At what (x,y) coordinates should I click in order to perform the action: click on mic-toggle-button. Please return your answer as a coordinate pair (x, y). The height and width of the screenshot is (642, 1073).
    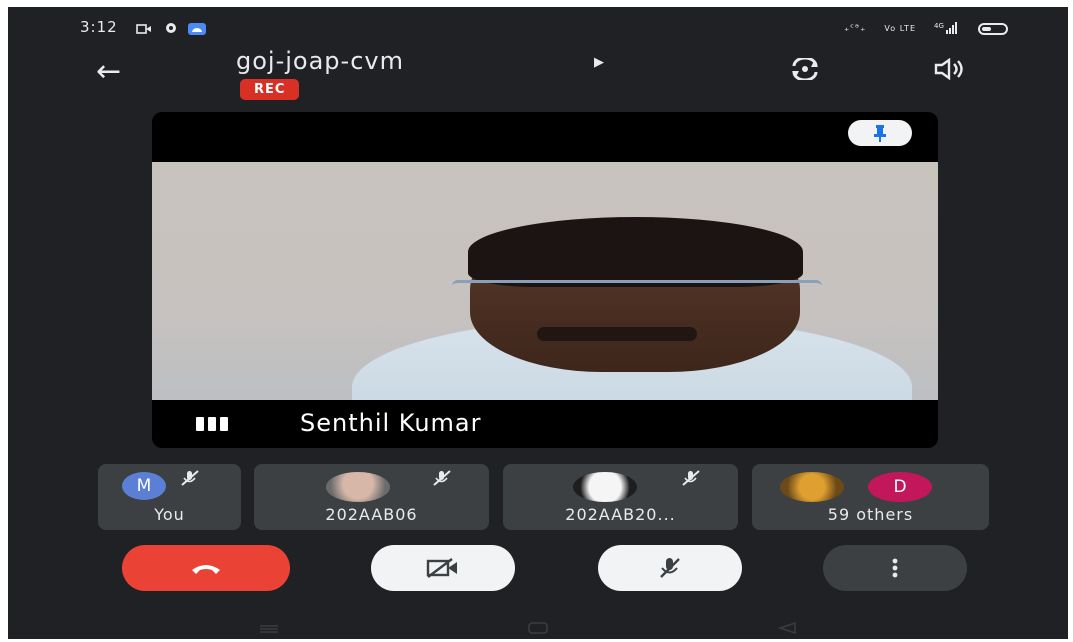
    Looking at the image, I should click on (670, 568).